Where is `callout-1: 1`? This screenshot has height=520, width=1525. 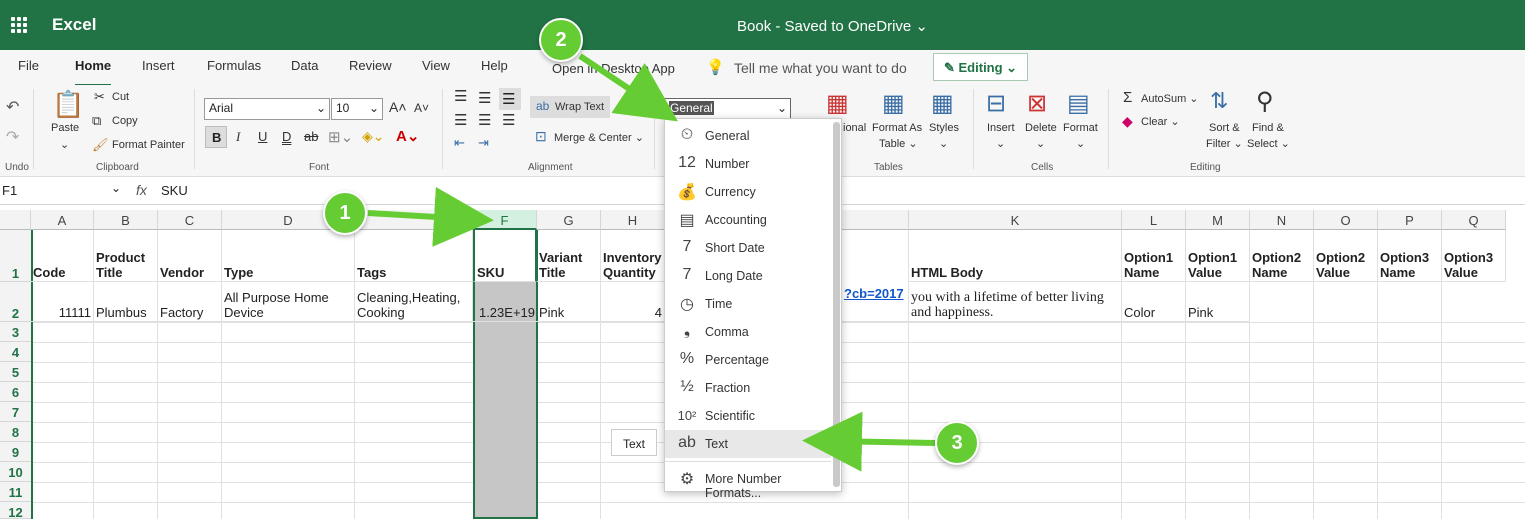
callout-1: 1 is located at coordinates (345, 213).